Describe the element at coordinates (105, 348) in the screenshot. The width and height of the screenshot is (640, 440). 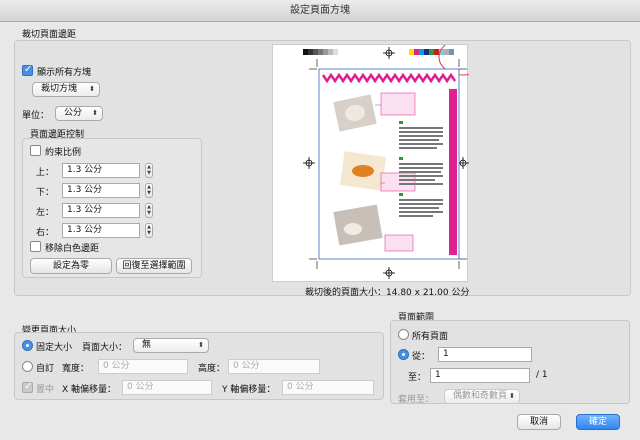
I see `page-size-label: 頁面大小：` at that location.